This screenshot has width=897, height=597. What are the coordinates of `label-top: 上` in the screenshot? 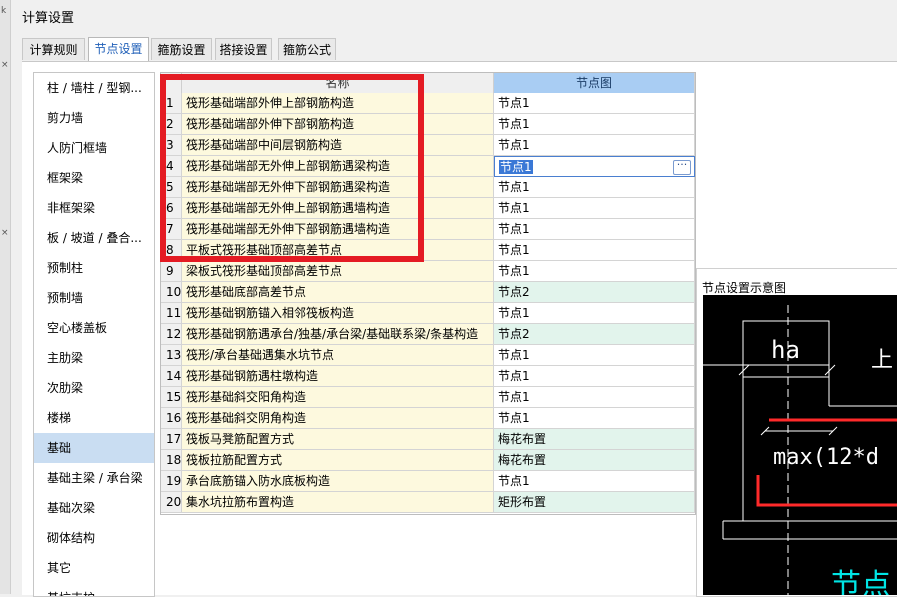 It's located at (882, 360).